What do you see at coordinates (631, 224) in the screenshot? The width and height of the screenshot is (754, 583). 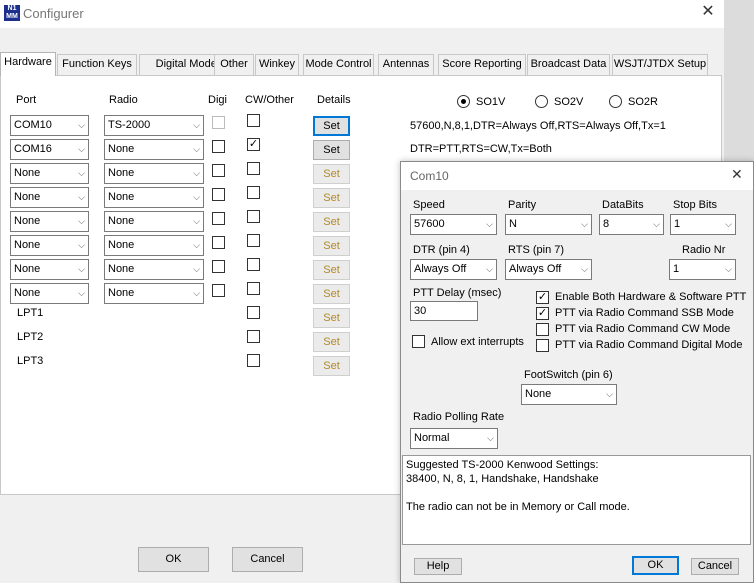 I see `databits-select: 8 ⌵` at bounding box center [631, 224].